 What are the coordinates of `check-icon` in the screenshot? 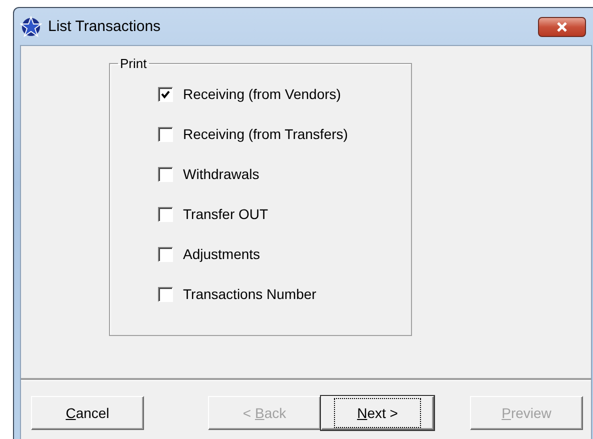 It's located at (165, 94).